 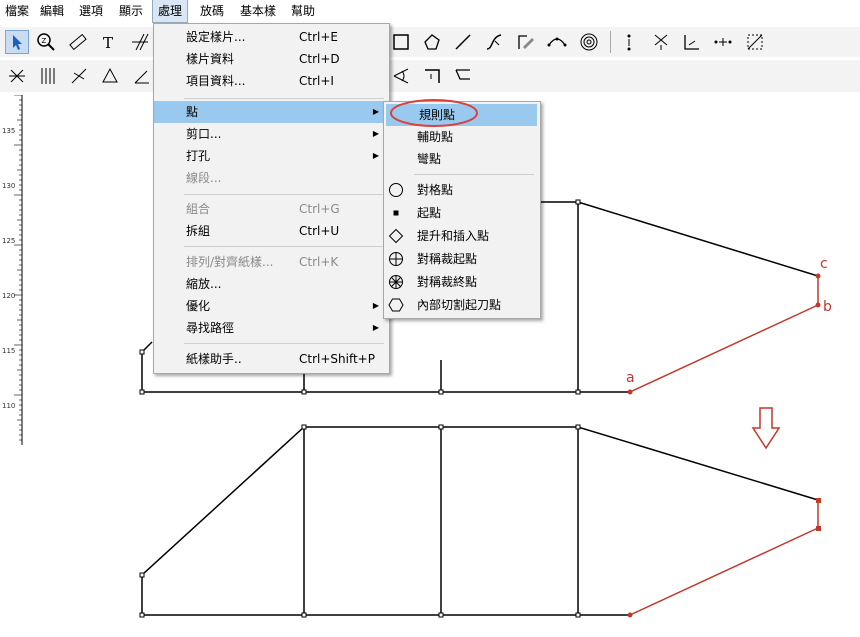 What do you see at coordinates (192, 112) in the screenshot?
I see `menu-item-label: 點` at bounding box center [192, 112].